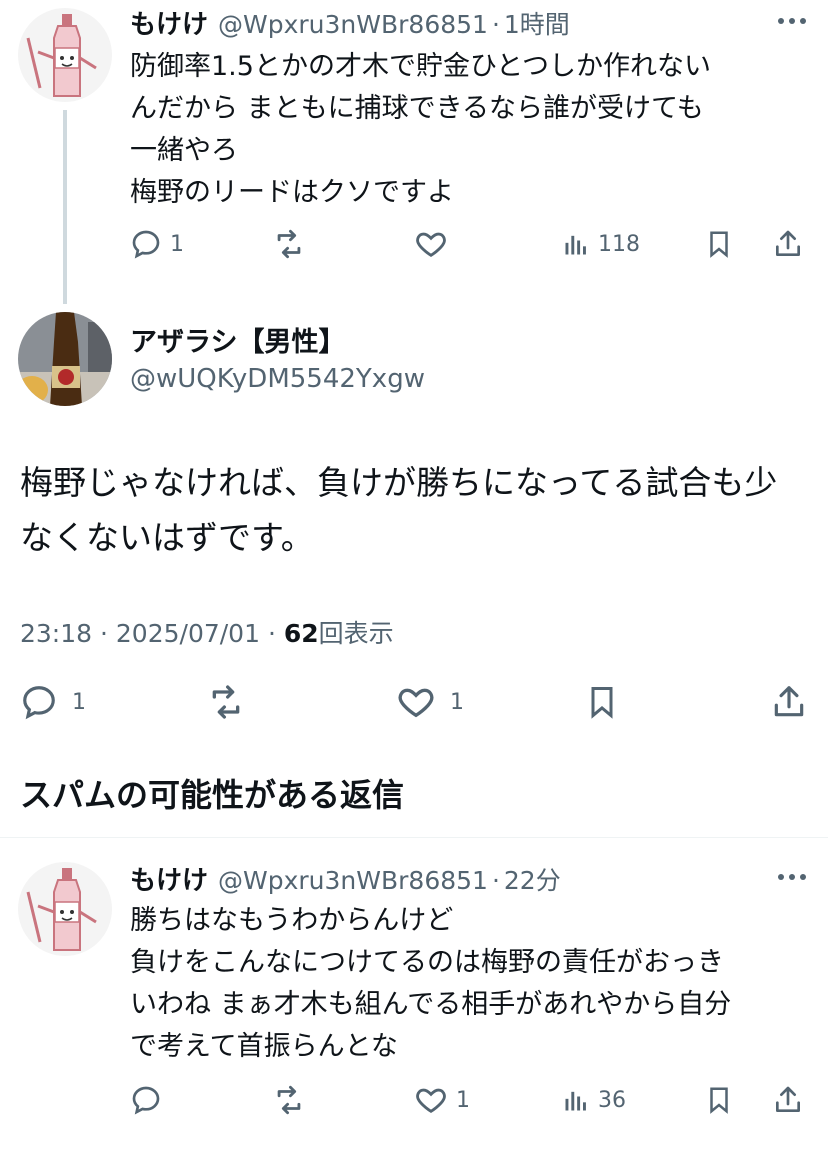 Image resolution: width=828 pixels, height=1152 pixels. Describe the element at coordinates (457, 702) in the screenshot. I see `main-like-count: 1` at that location.